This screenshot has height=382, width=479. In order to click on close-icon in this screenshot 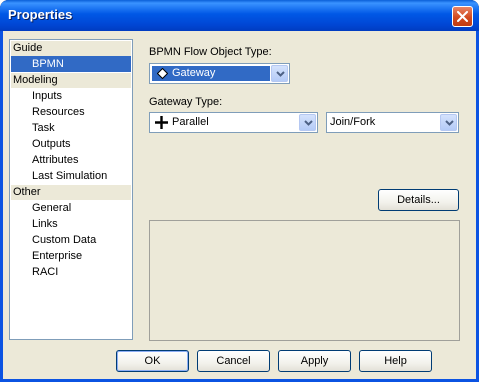, I will do `click(462, 16)`.